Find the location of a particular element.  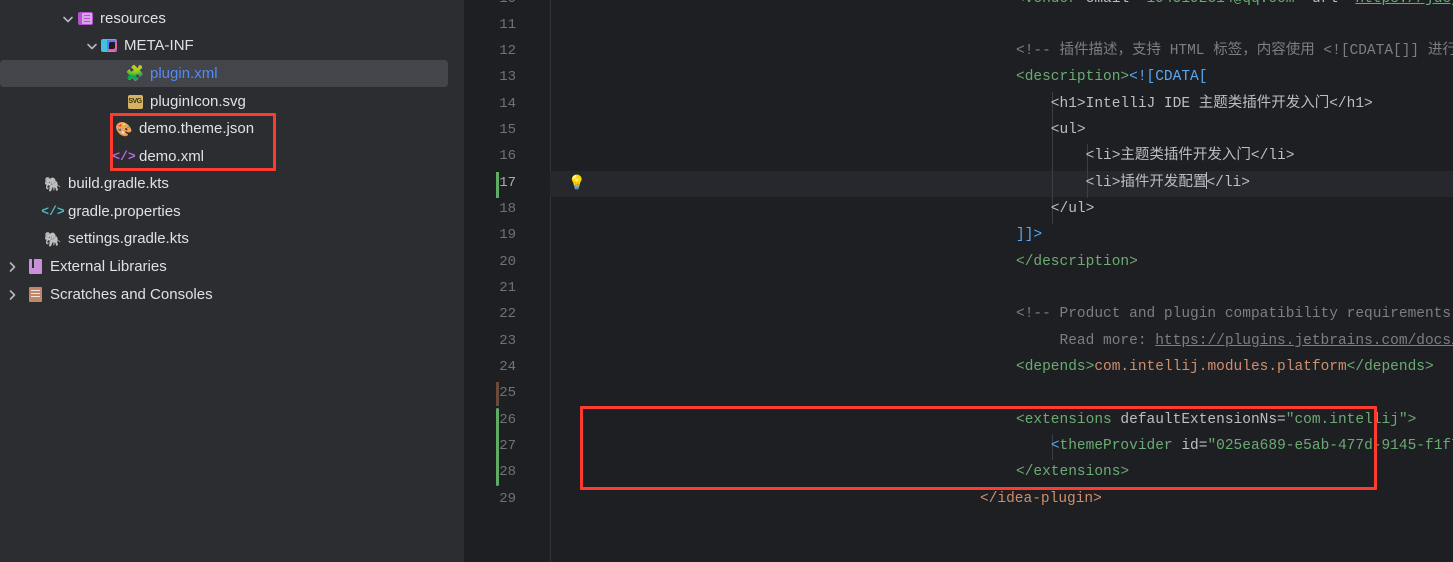

folder-resources-icon is located at coordinates (85, 19).